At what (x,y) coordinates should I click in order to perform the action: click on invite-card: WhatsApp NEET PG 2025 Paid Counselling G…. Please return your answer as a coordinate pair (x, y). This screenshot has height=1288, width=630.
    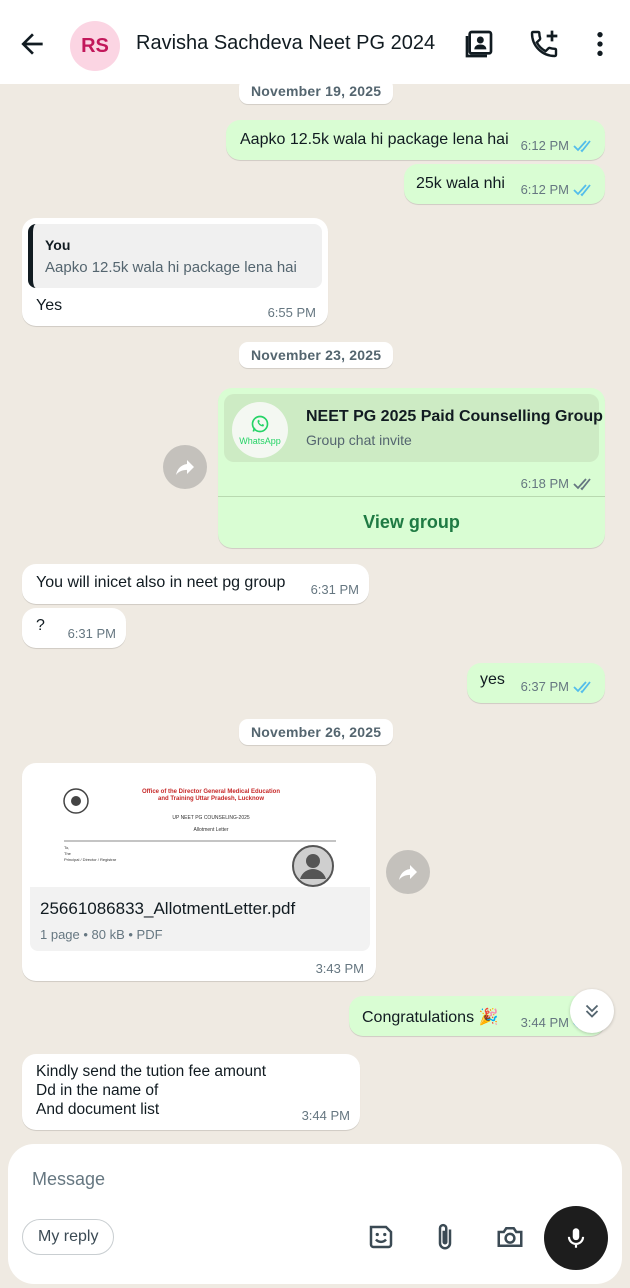
    Looking at the image, I should click on (413, 428).